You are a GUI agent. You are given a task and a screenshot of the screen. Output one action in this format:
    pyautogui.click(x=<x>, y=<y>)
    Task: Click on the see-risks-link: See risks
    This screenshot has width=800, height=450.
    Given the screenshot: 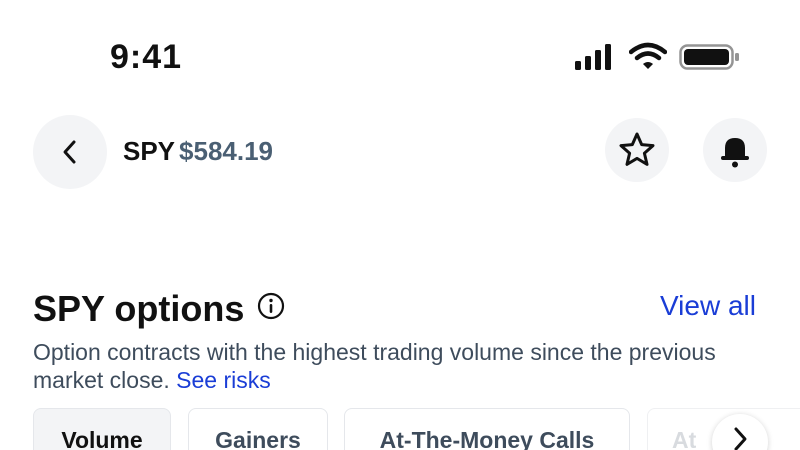 What is the action you would take?
    pyautogui.click(x=223, y=380)
    